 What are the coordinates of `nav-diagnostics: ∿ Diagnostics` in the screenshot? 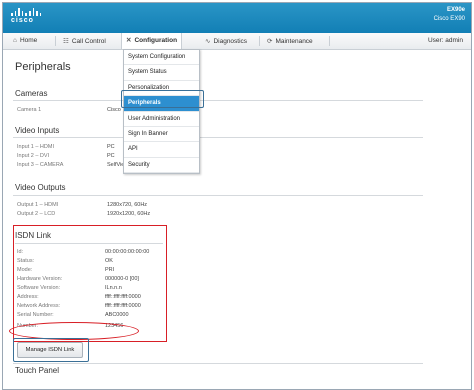 It's located at (226, 41).